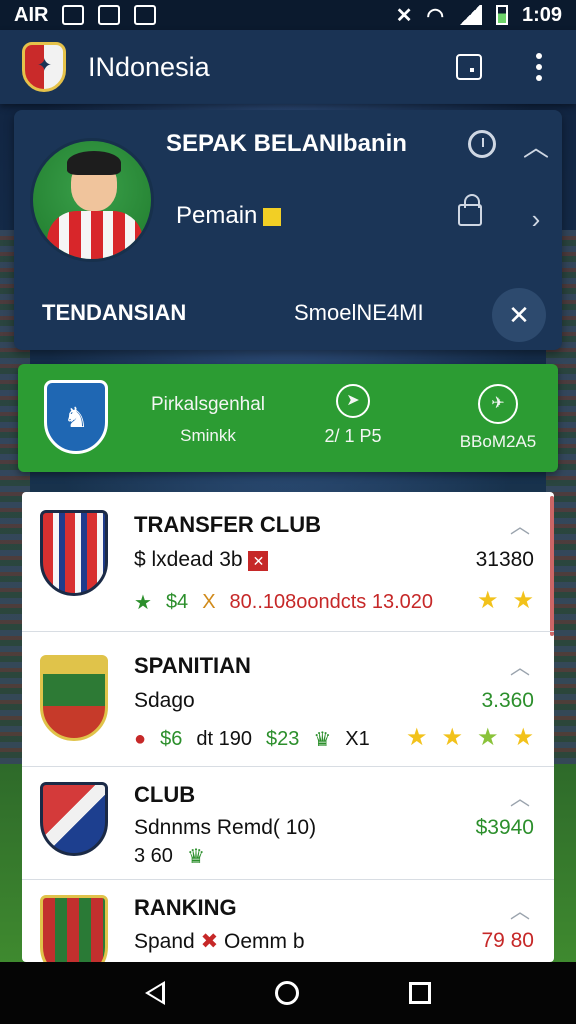 This screenshot has width=576, height=1024. What do you see at coordinates (208, 419) in the screenshot?
I see `stat-position: Pirkalsgenhal Sminkk` at bounding box center [208, 419].